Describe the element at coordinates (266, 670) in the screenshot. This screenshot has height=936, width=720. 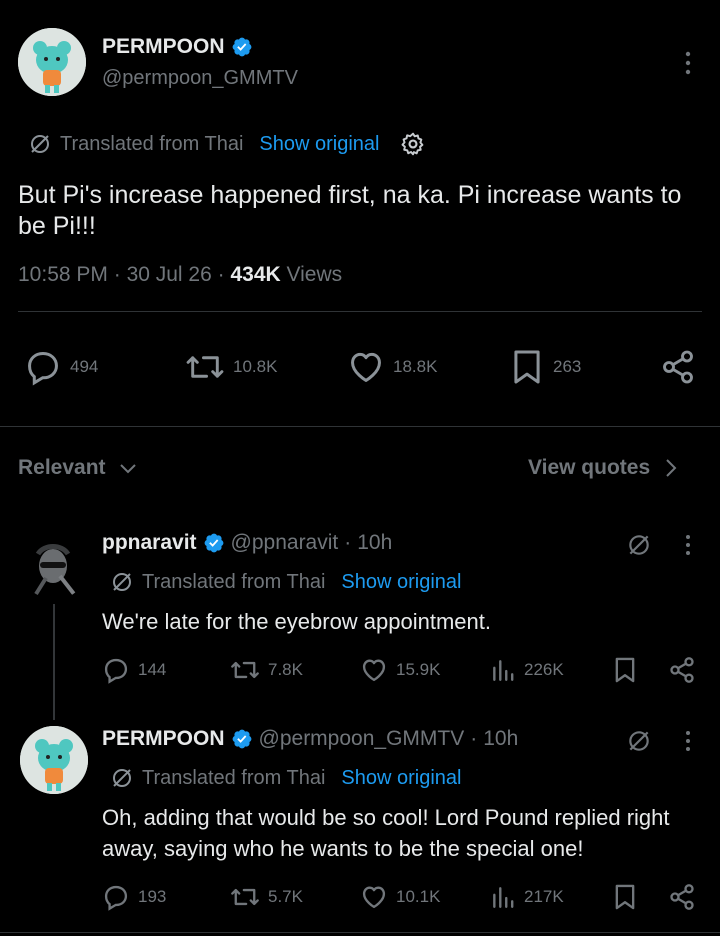
I see `retweet-button: 7.8K` at that location.